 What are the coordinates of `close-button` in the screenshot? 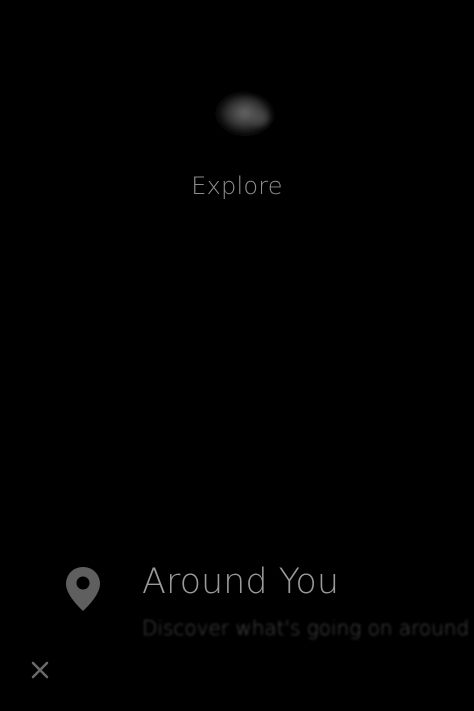 It's located at (40, 670).